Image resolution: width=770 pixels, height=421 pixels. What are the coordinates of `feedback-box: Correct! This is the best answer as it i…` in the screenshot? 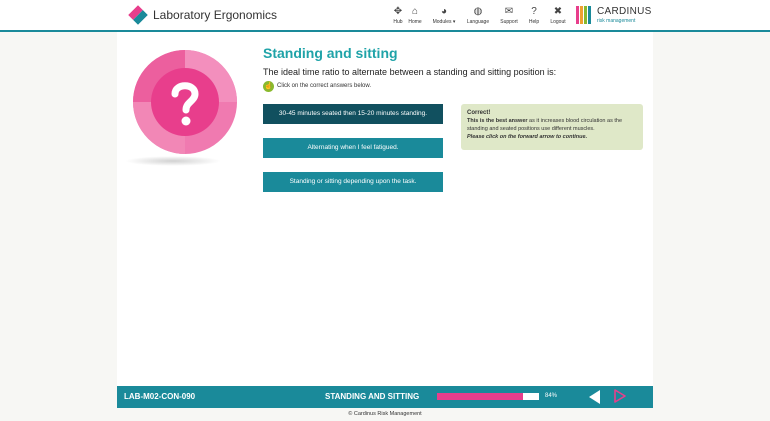 It's located at (552, 127).